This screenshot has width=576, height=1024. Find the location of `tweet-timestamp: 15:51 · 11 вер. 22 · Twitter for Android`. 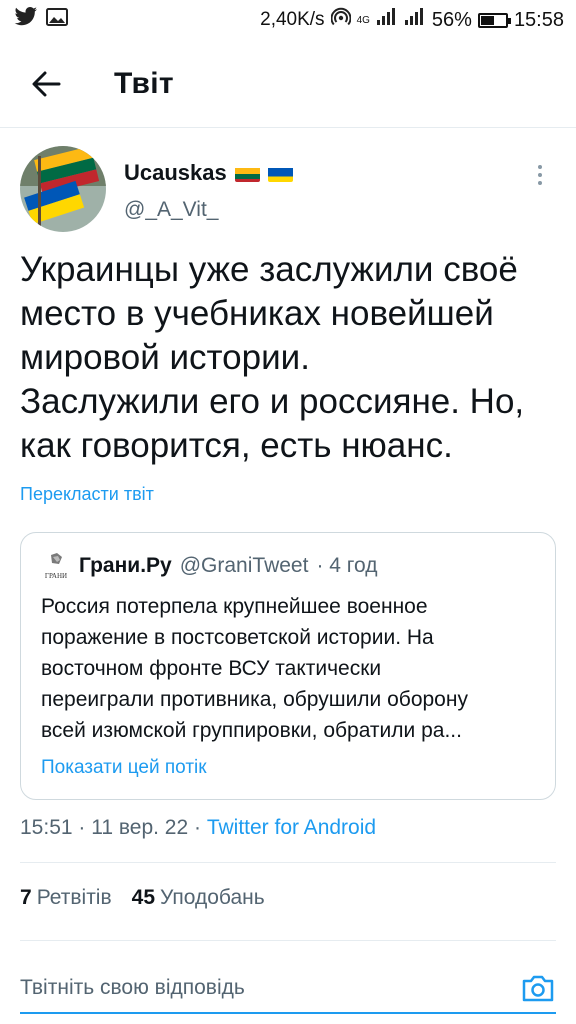

tweet-timestamp: 15:51 · 11 вер. 22 · Twitter for Android is located at coordinates (198, 828).